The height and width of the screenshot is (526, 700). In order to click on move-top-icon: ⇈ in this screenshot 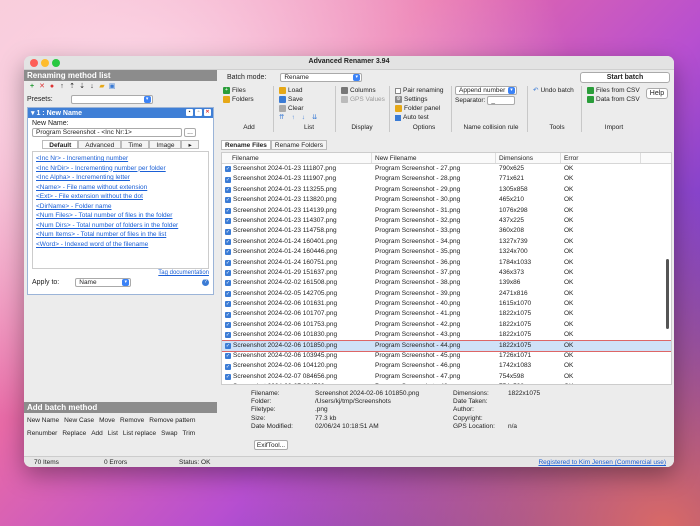, I will do `click(281, 117)`.